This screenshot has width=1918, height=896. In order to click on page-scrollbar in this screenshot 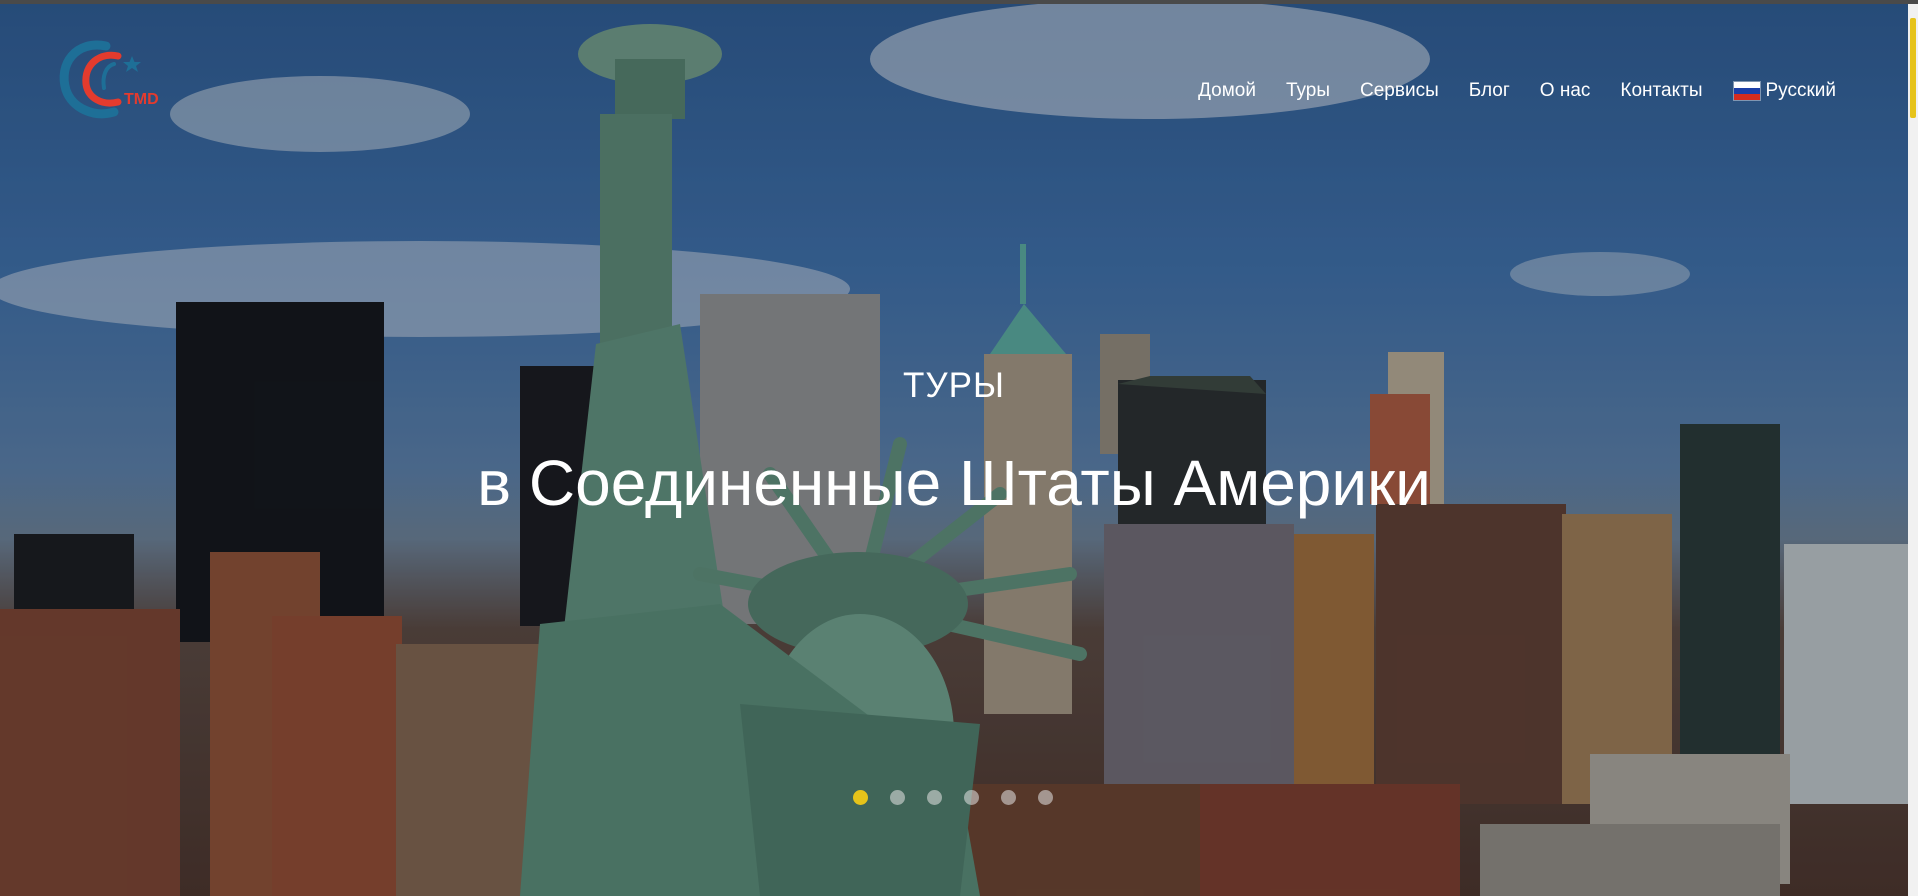, I will do `click(1913, 450)`.